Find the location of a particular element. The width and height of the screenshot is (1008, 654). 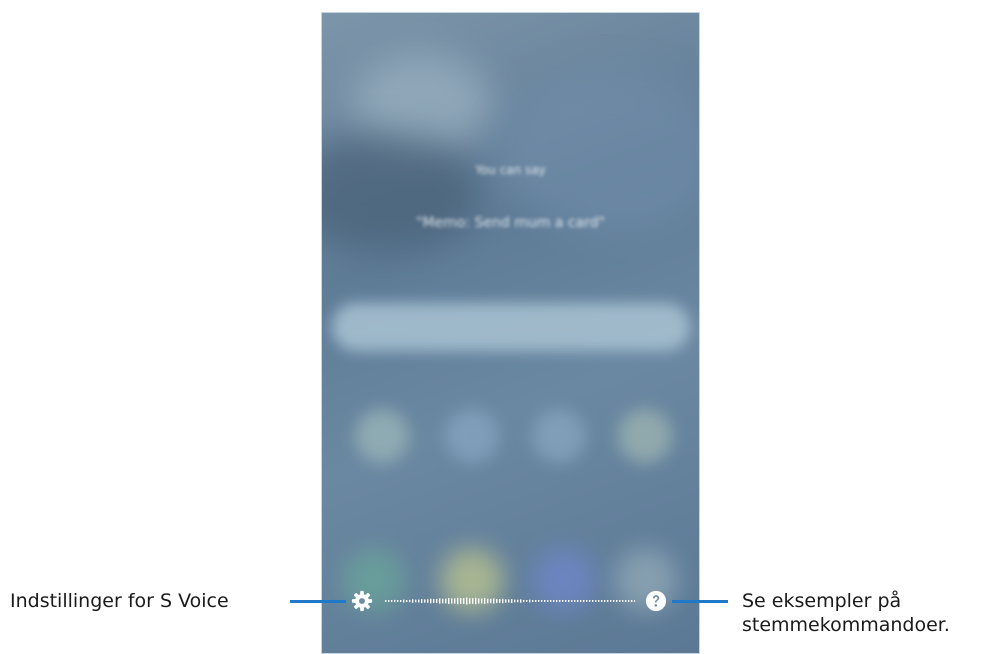

callout-settings-label: Indstillinger for S Voice is located at coordinates (119, 601).